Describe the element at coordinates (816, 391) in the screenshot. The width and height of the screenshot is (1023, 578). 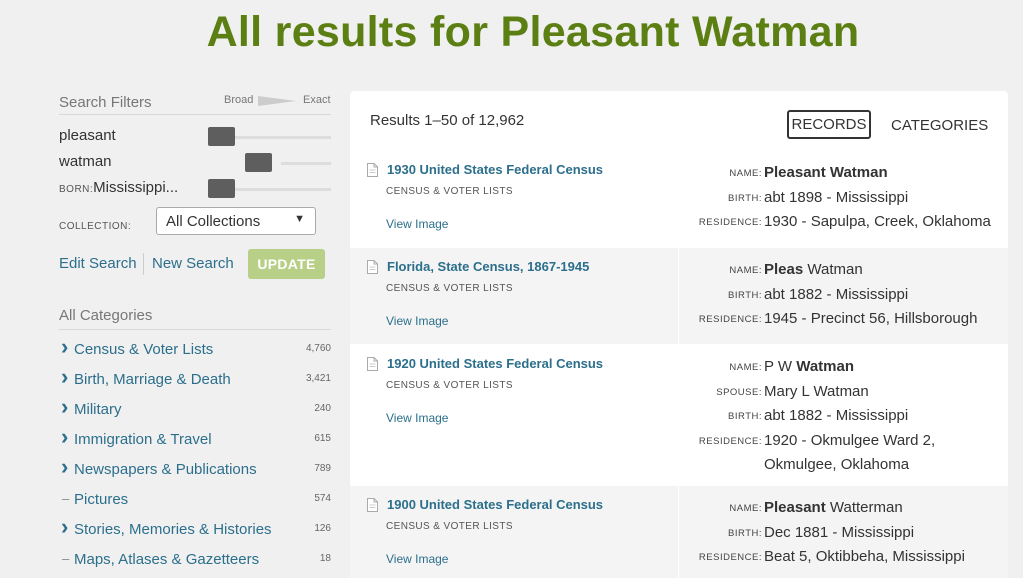
I see `field-value-text: Mary L Watman` at that location.